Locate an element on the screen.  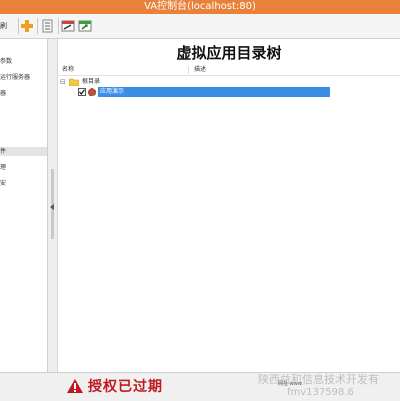
tree-column-header: 名称 描述 is located at coordinates (229, 70).